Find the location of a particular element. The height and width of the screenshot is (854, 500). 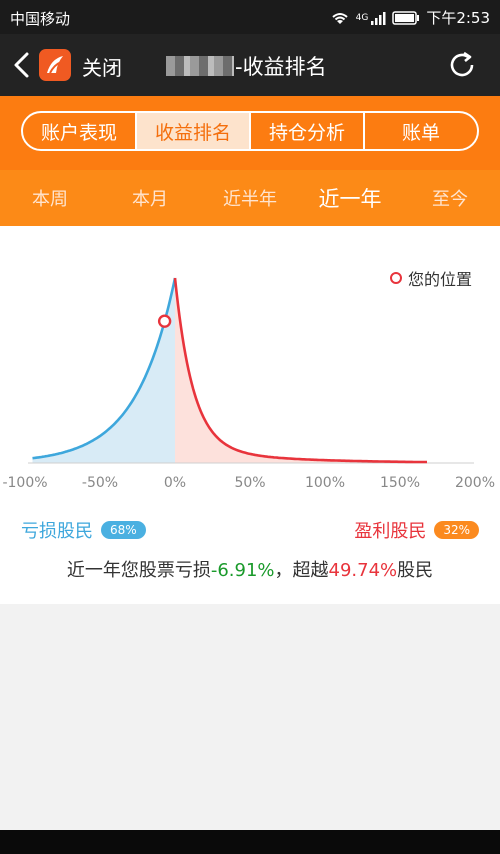

close-button: 关闭 is located at coordinates (102, 66).